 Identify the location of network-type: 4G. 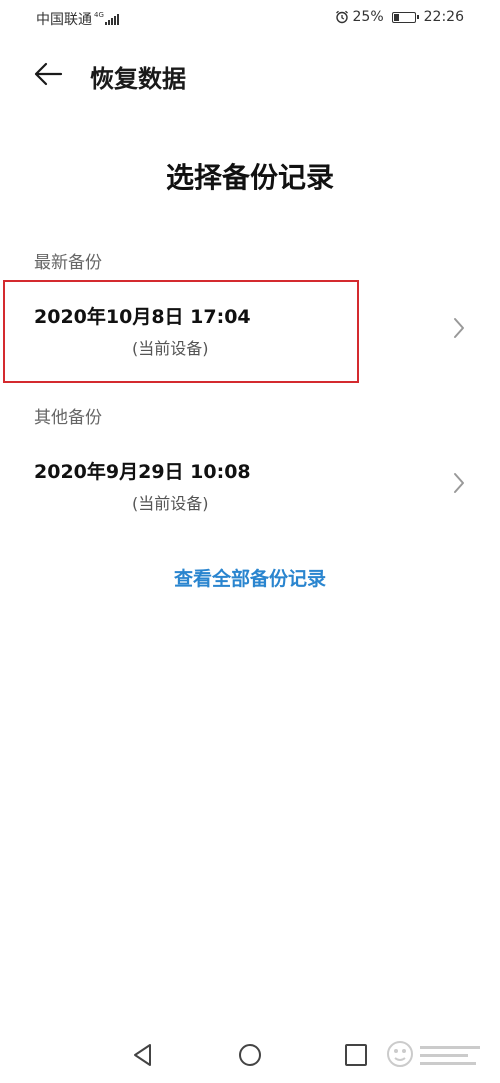
(99, 14).